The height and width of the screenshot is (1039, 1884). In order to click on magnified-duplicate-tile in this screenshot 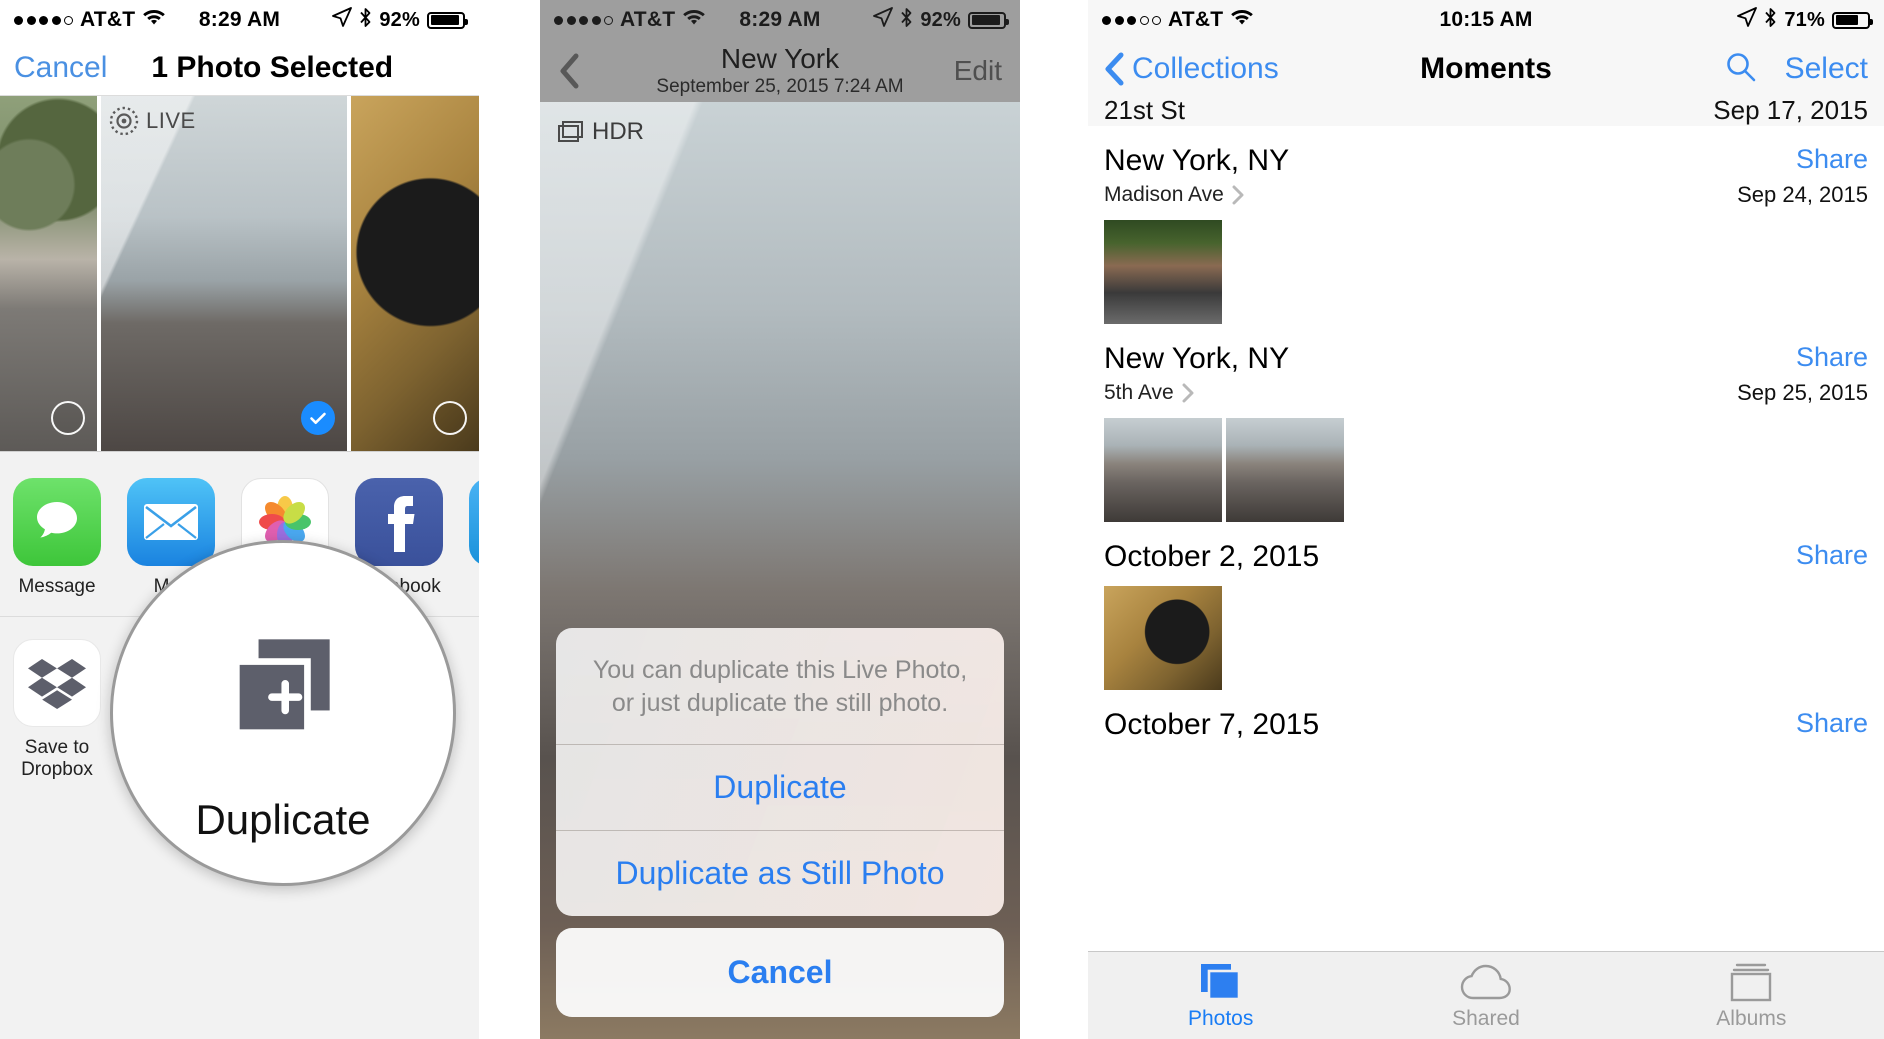, I will do `click(283, 686)`.